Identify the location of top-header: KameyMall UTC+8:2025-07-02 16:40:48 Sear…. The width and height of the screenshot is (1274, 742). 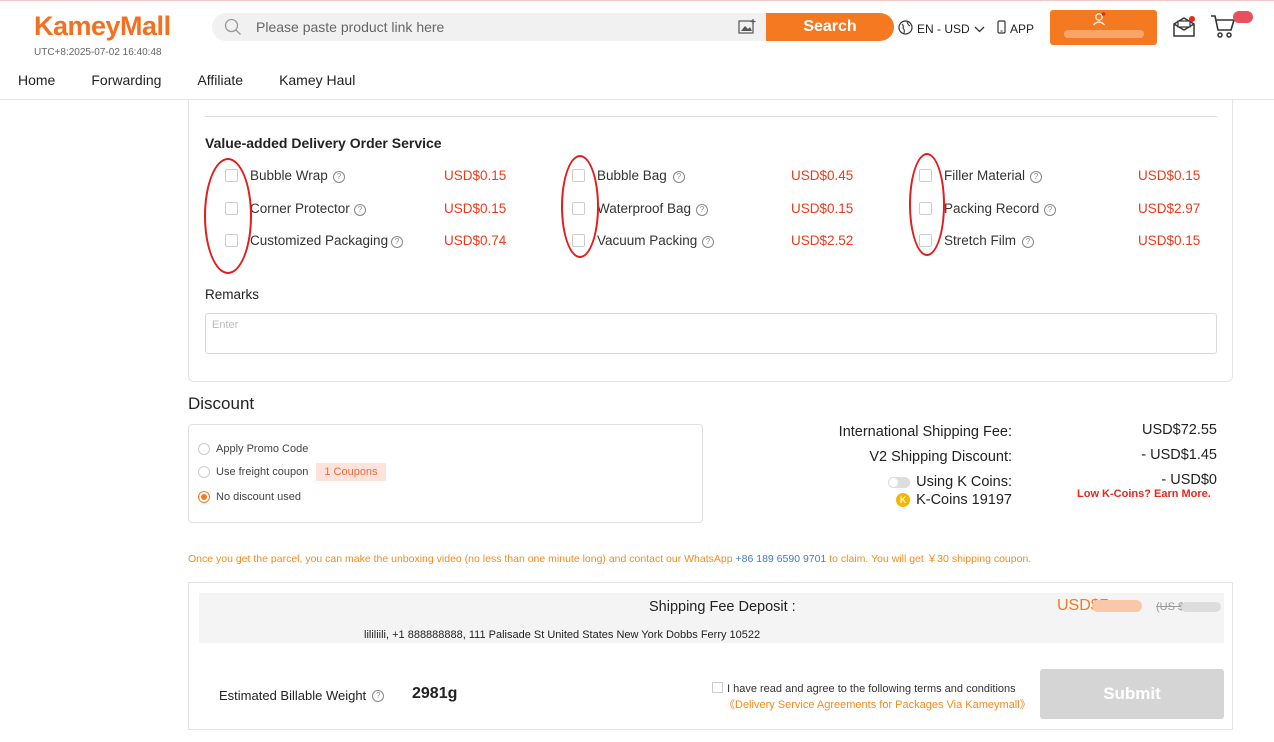
(637, 50).